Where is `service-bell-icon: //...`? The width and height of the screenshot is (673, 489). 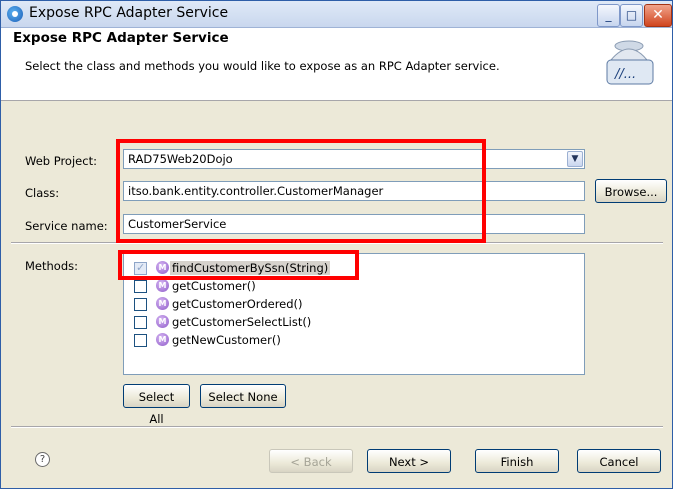 service-bell-icon: //... is located at coordinates (630, 62).